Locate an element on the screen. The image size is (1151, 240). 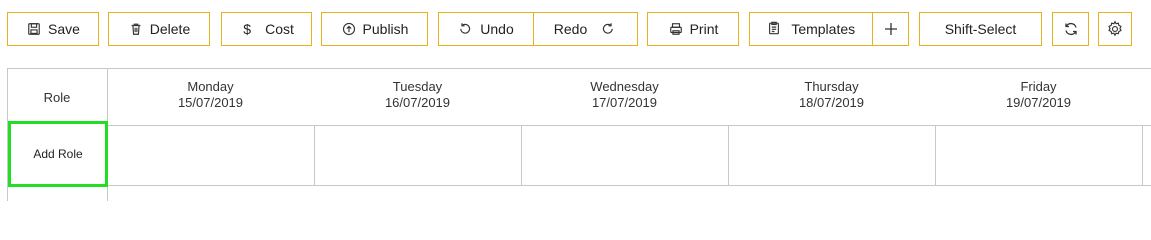
day-header-friday: Friday 19/07/2019 is located at coordinates (1038, 97).